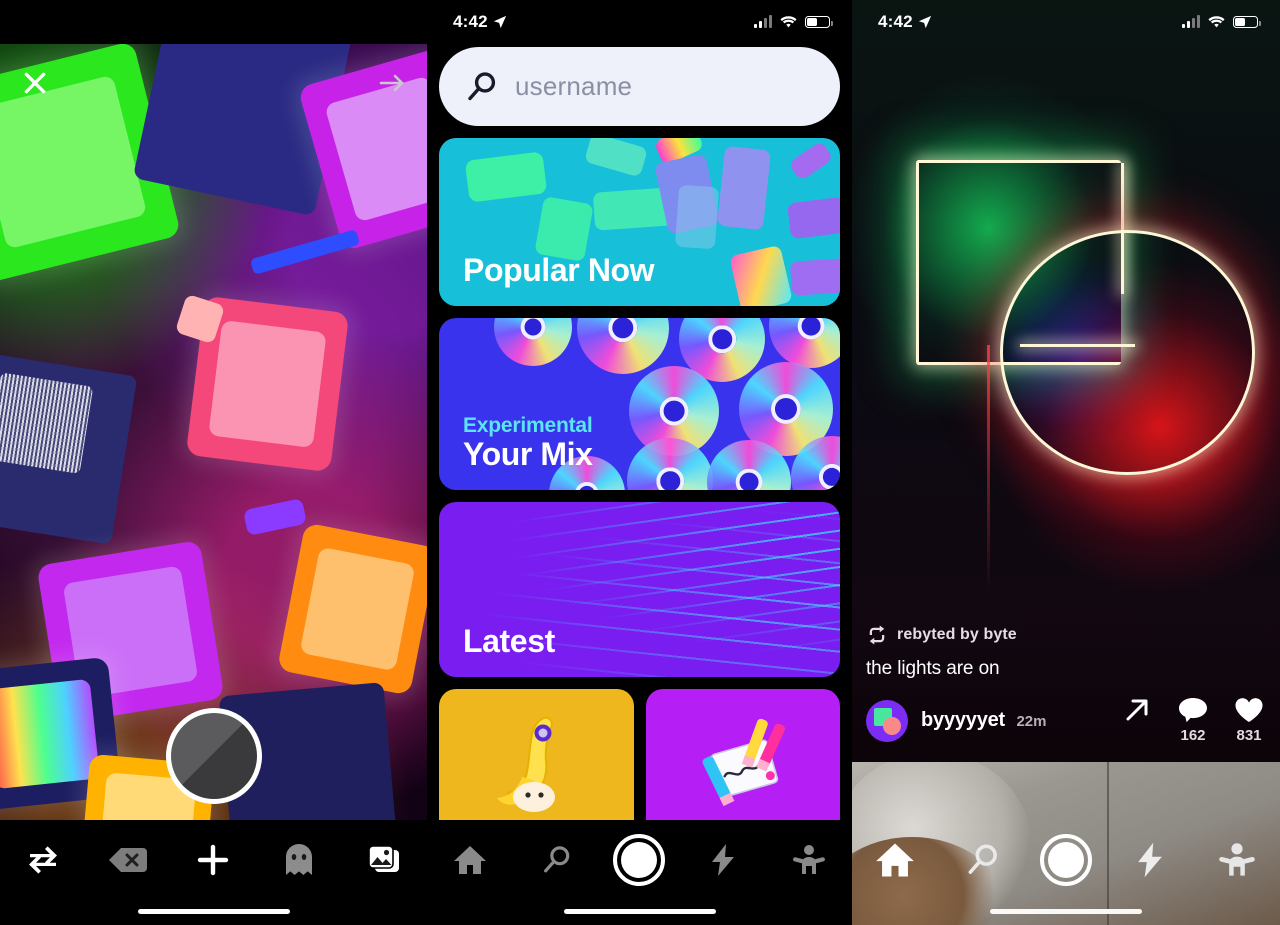 This screenshot has width=1280, height=925. Describe the element at coordinates (957, 634) in the screenshot. I see `rebyte-label: rebyted by byte` at that location.